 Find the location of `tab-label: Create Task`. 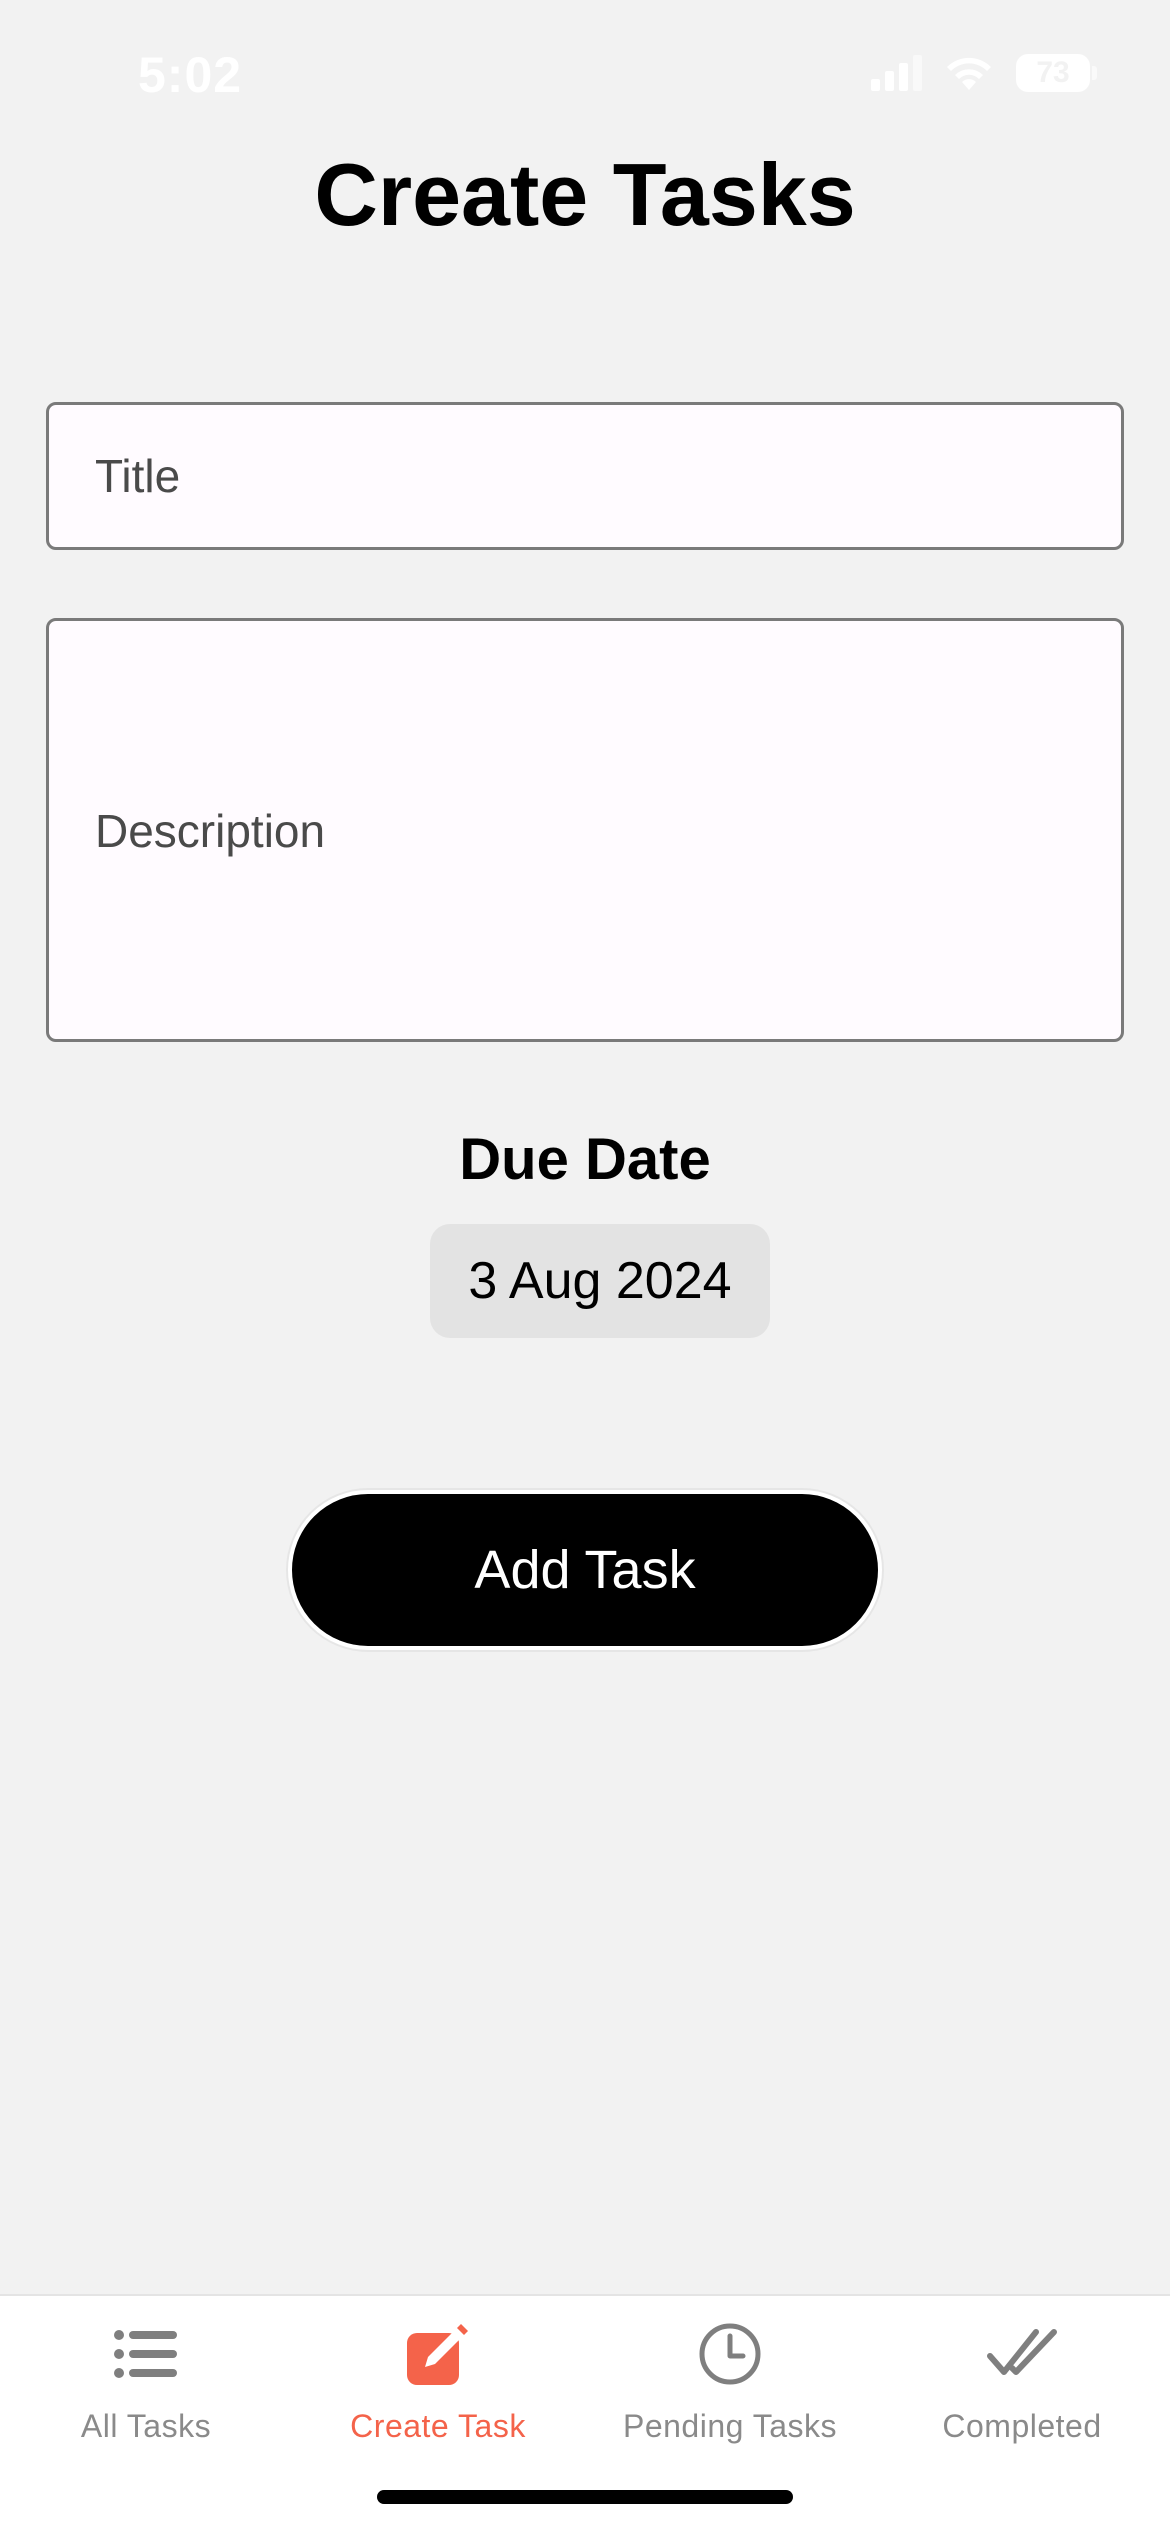

tab-label: Create Task is located at coordinates (438, 2426).